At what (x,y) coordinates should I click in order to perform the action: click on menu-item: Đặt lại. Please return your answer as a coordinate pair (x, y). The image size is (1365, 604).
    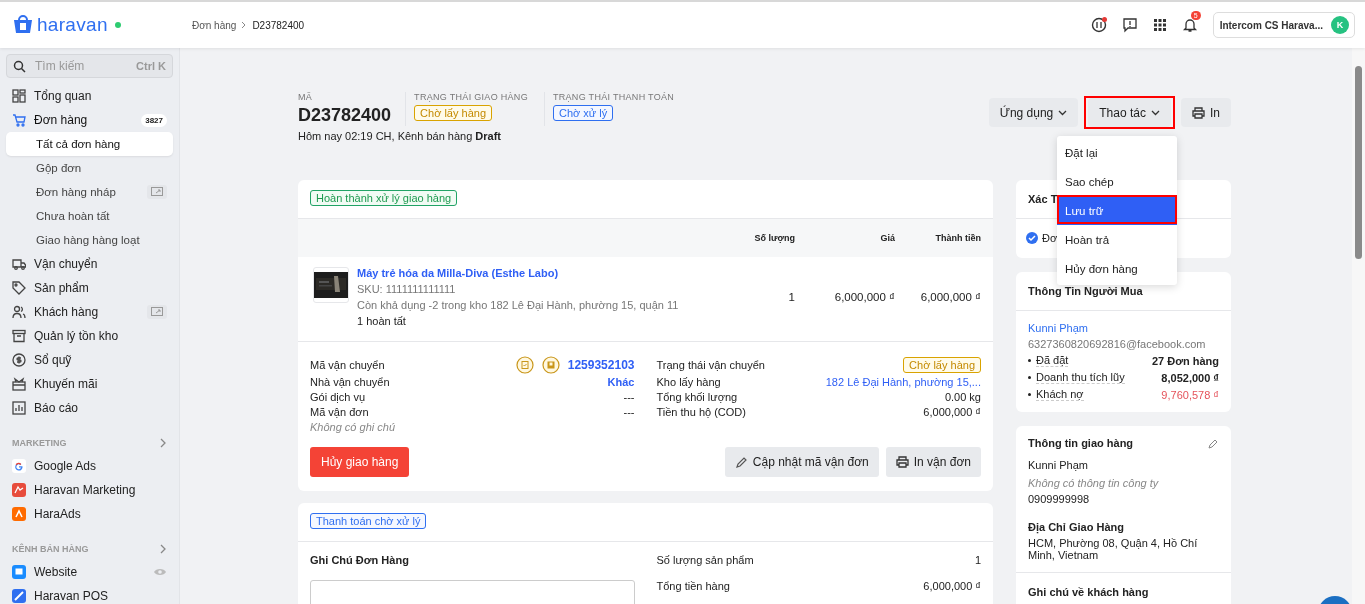
    Looking at the image, I should click on (1117, 152).